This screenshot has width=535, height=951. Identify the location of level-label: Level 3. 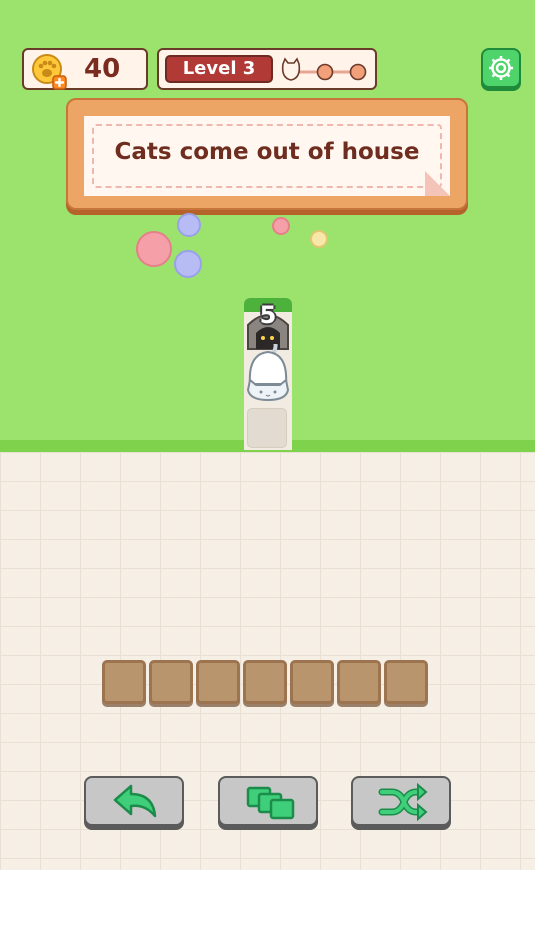
(219, 69).